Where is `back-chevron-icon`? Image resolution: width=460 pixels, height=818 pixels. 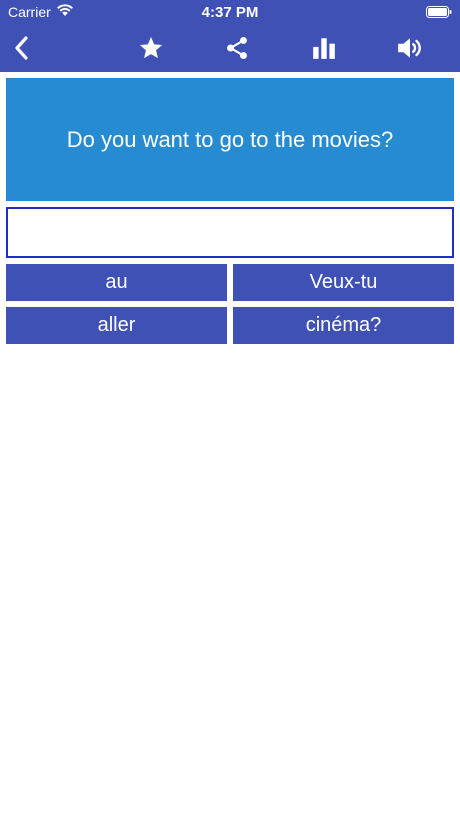
back-chevron-icon is located at coordinates (22, 48).